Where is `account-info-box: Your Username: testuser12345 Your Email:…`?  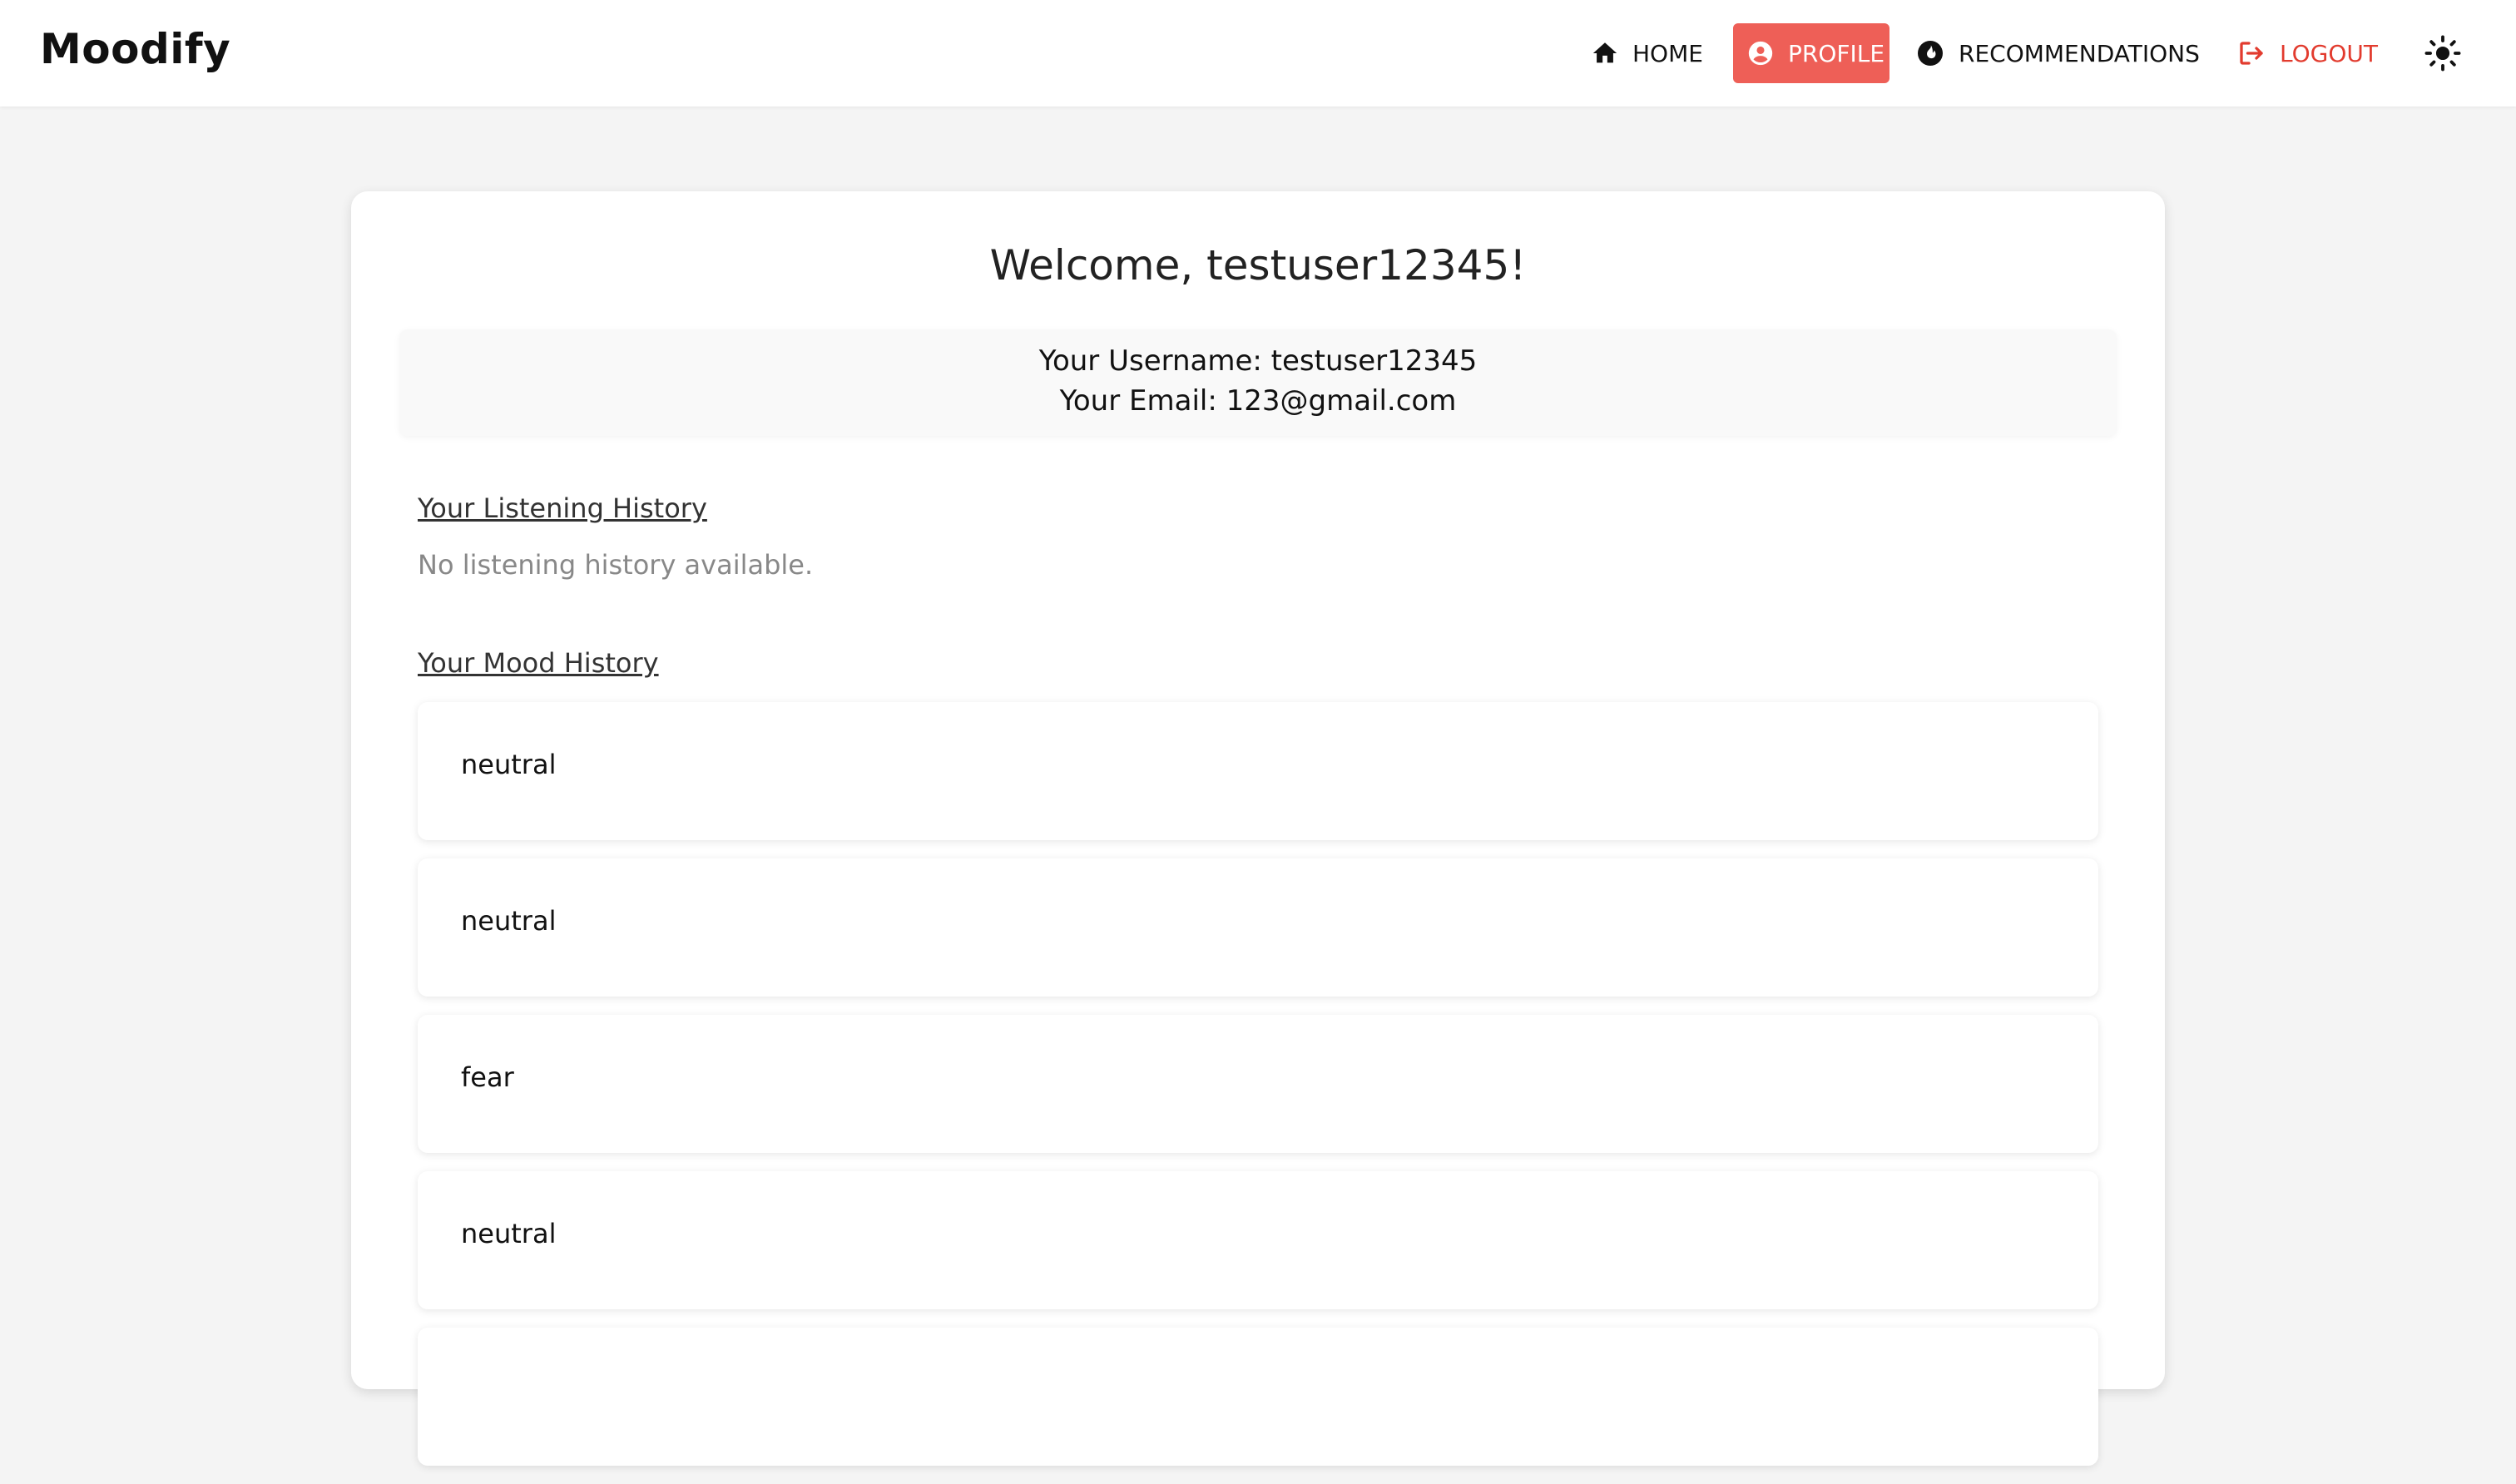
account-info-box: Your Username: testuser12345 Your Email:… is located at coordinates (1258, 382).